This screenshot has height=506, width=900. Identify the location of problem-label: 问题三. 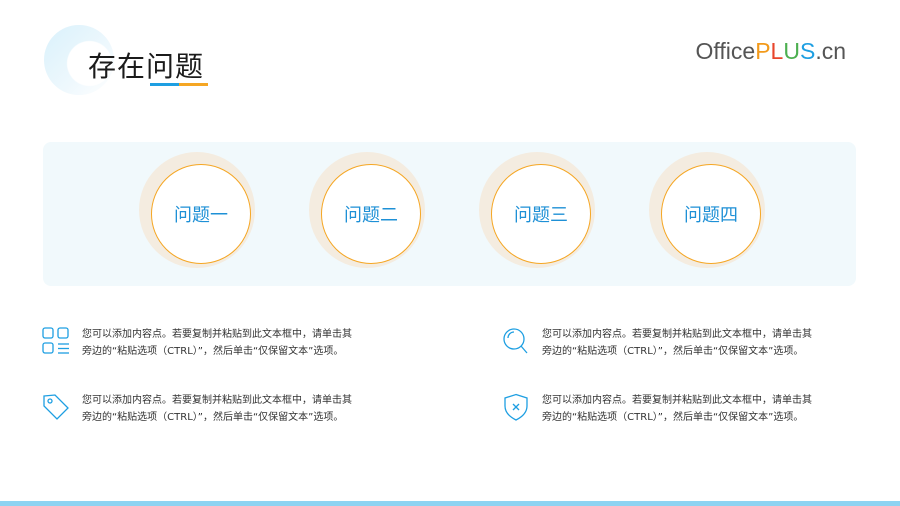
(541, 215).